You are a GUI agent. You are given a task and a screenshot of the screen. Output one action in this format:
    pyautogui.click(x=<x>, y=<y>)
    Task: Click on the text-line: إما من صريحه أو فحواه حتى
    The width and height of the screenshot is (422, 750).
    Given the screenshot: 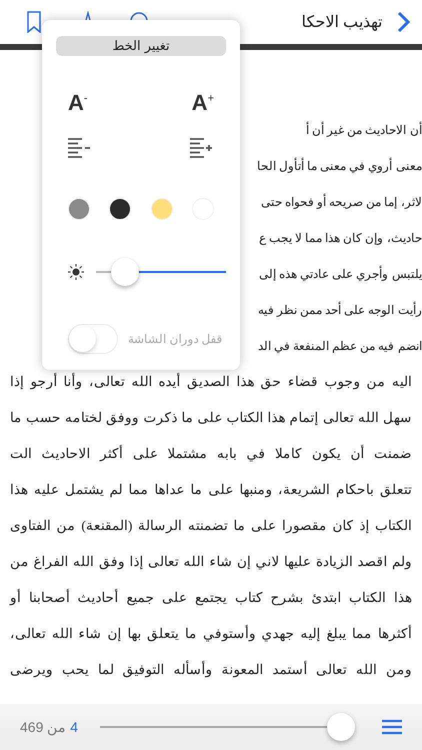 What is the action you would take?
    pyautogui.click(x=329, y=201)
    